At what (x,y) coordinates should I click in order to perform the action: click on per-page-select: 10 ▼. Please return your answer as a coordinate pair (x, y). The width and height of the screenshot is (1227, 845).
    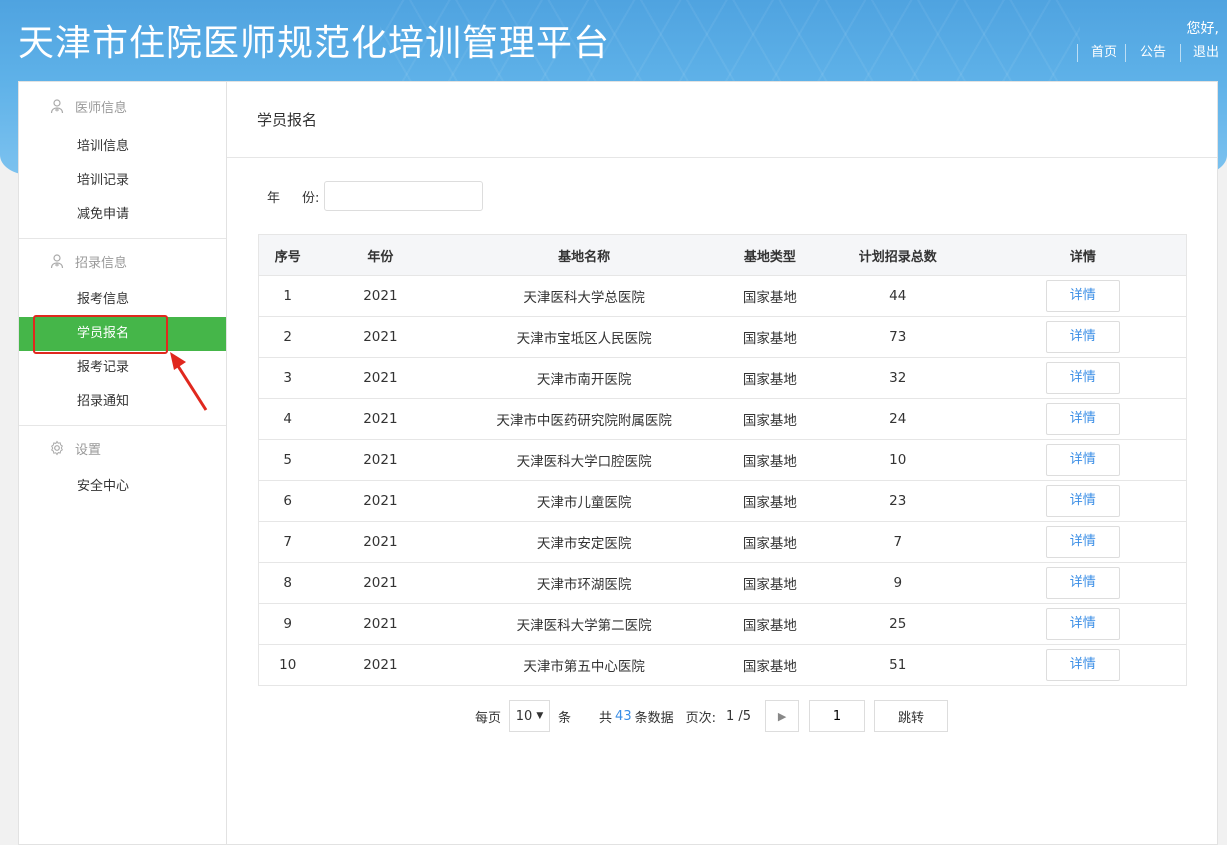
    Looking at the image, I should click on (530, 716).